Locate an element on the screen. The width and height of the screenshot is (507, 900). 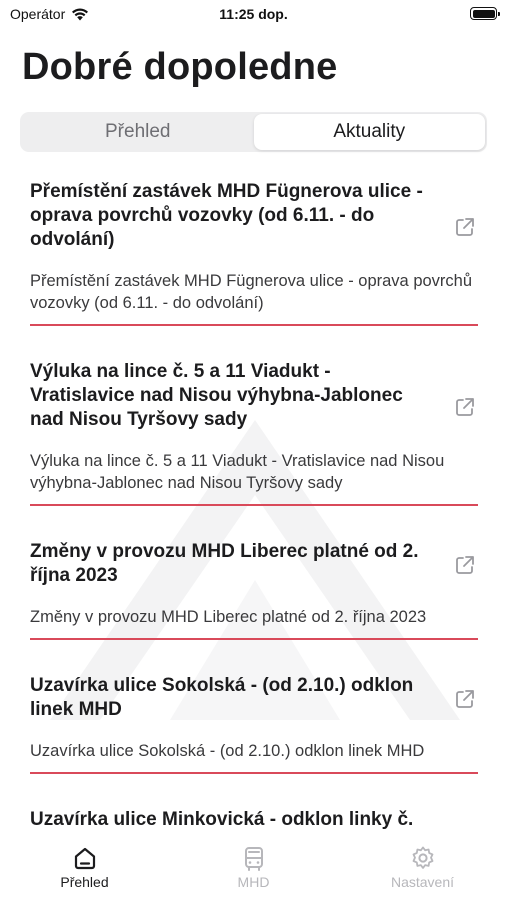
clock: 11:25 dop. is located at coordinates (253, 14).